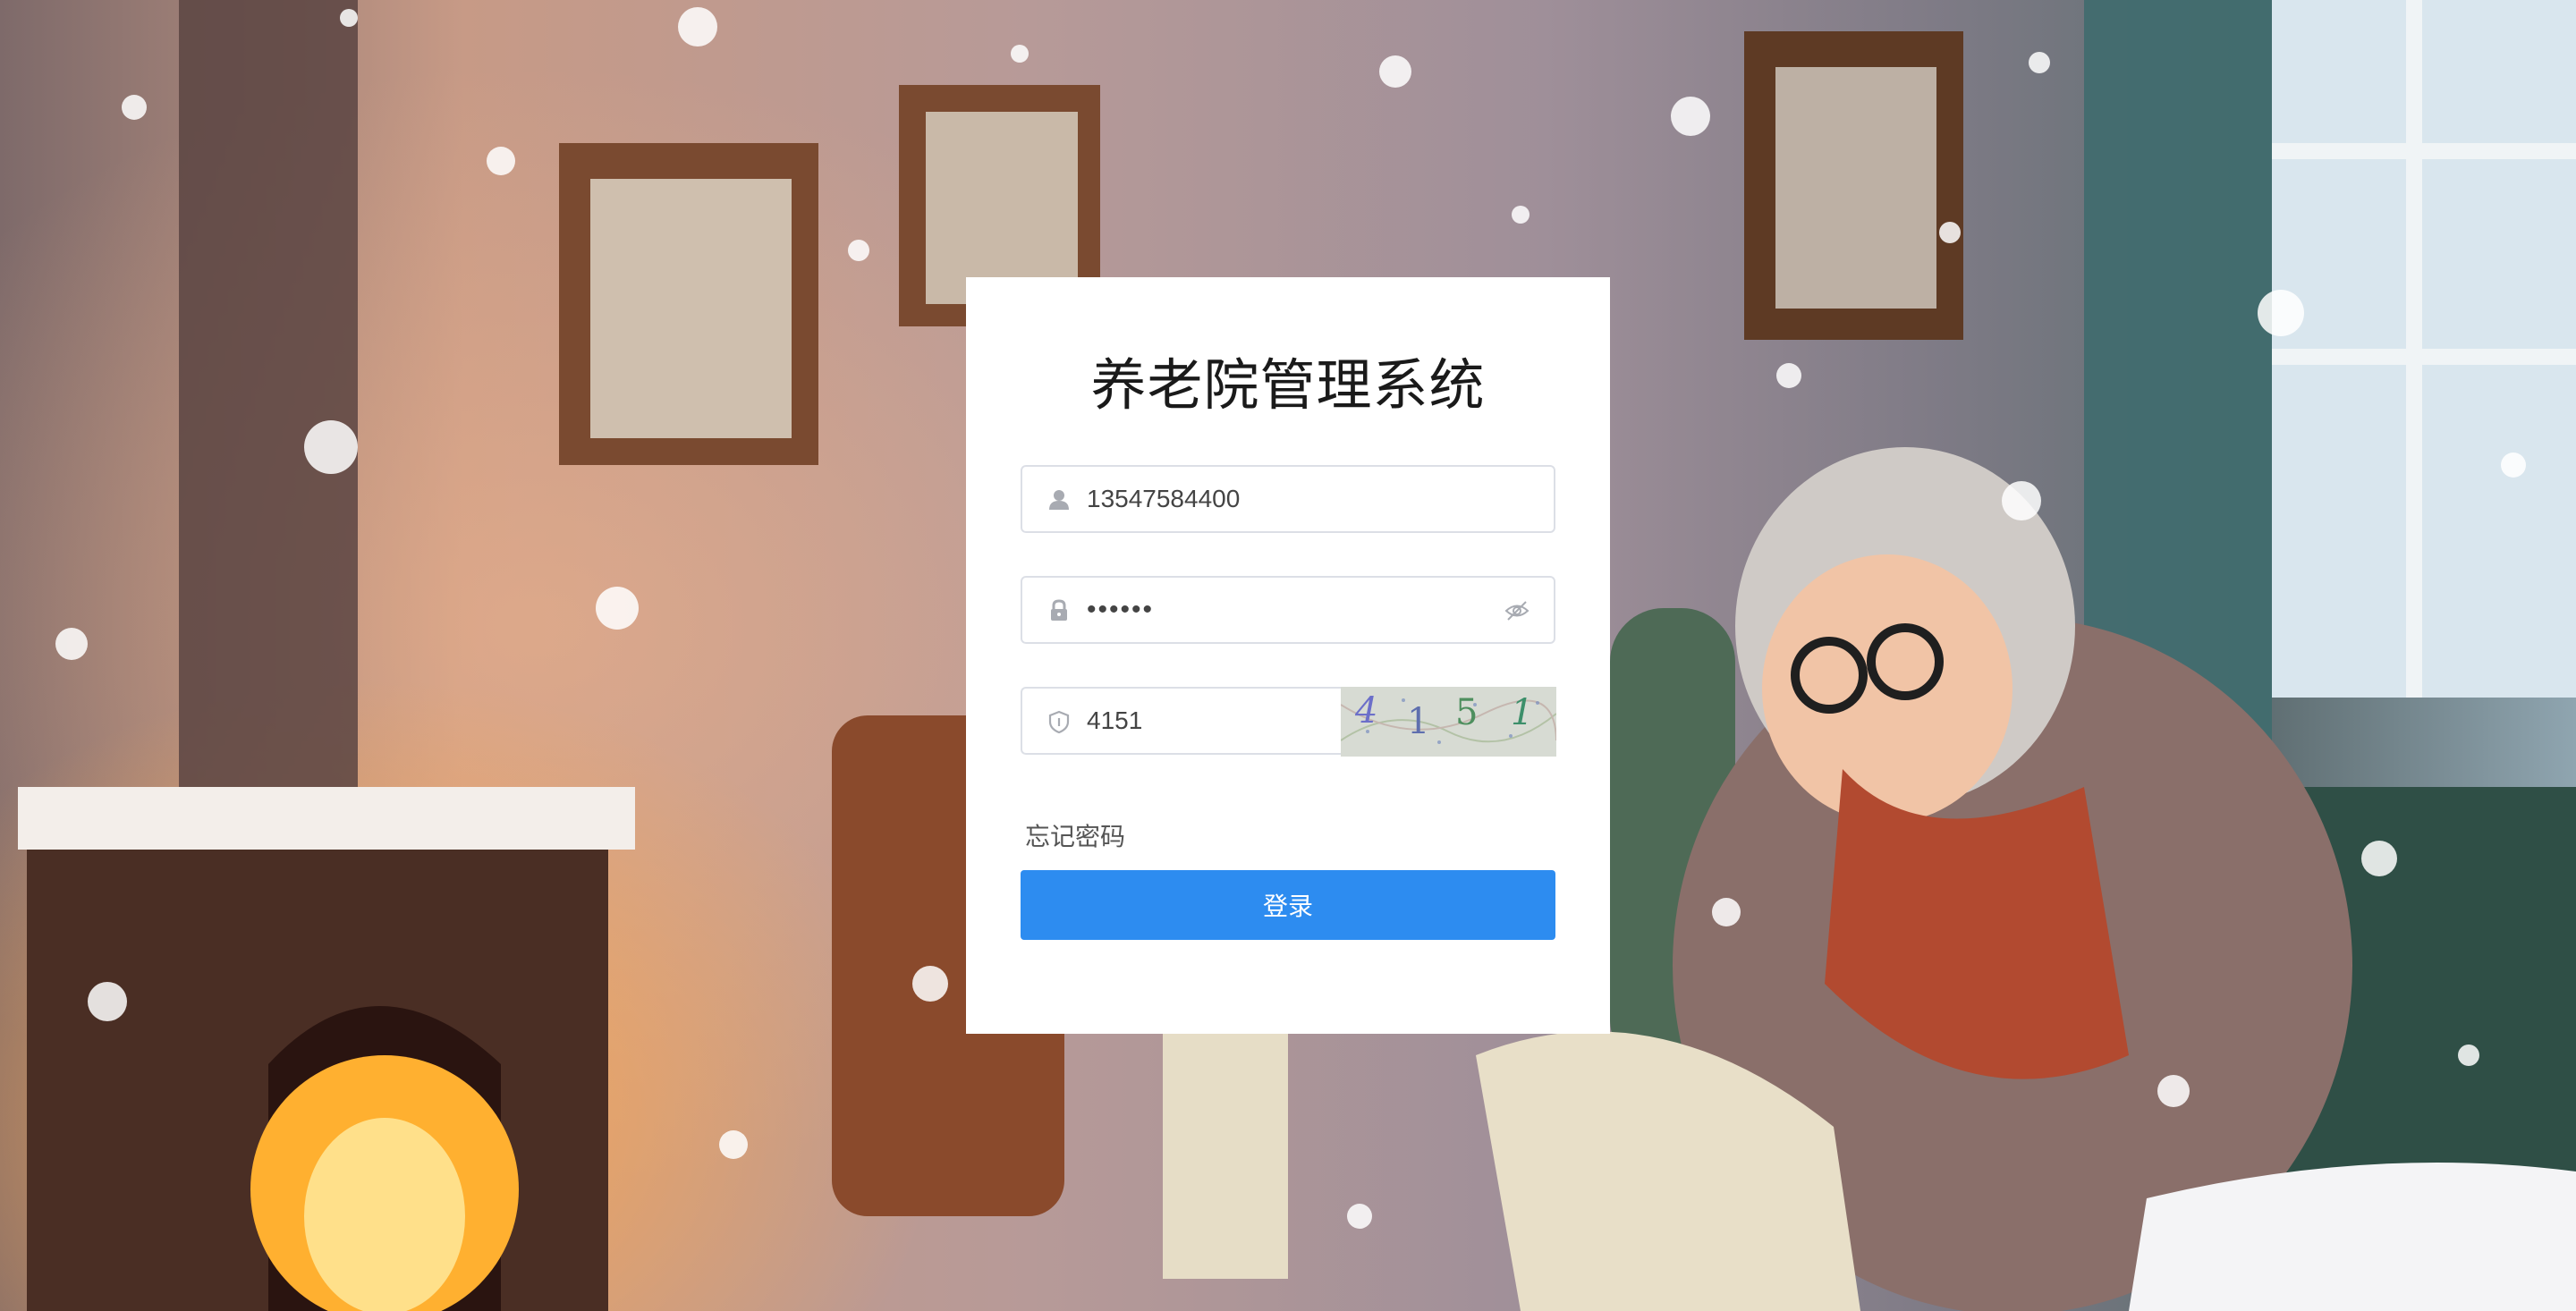 This screenshot has width=2576, height=1311. What do you see at coordinates (1418, 721) in the screenshot?
I see `captcha-char-2: 1` at bounding box center [1418, 721].